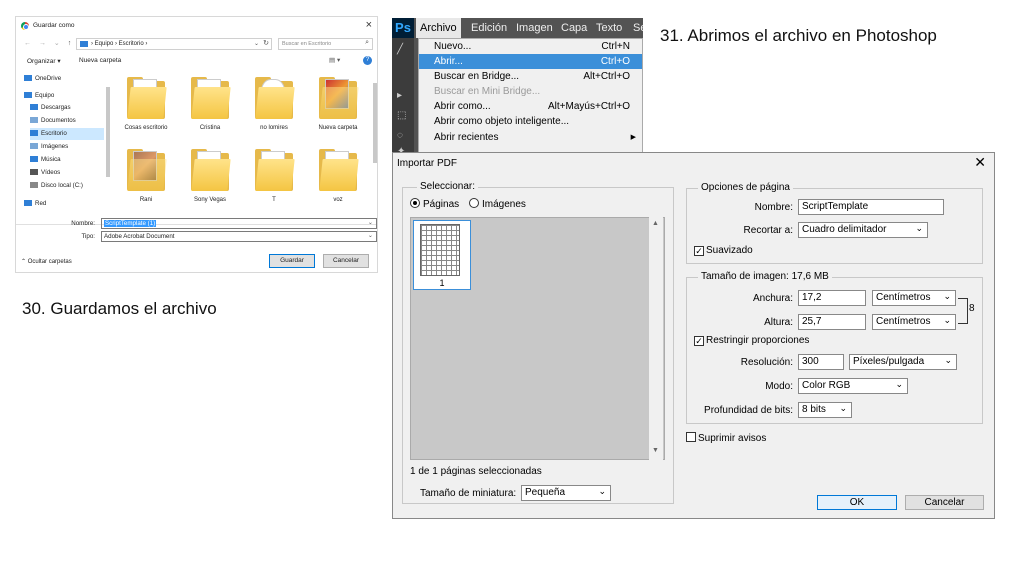 The image size is (1024, 576). What do you see at coordinates (980, 162) in the screenshot?
I see `close-icon: ✕` at bounding box center [980, 162].